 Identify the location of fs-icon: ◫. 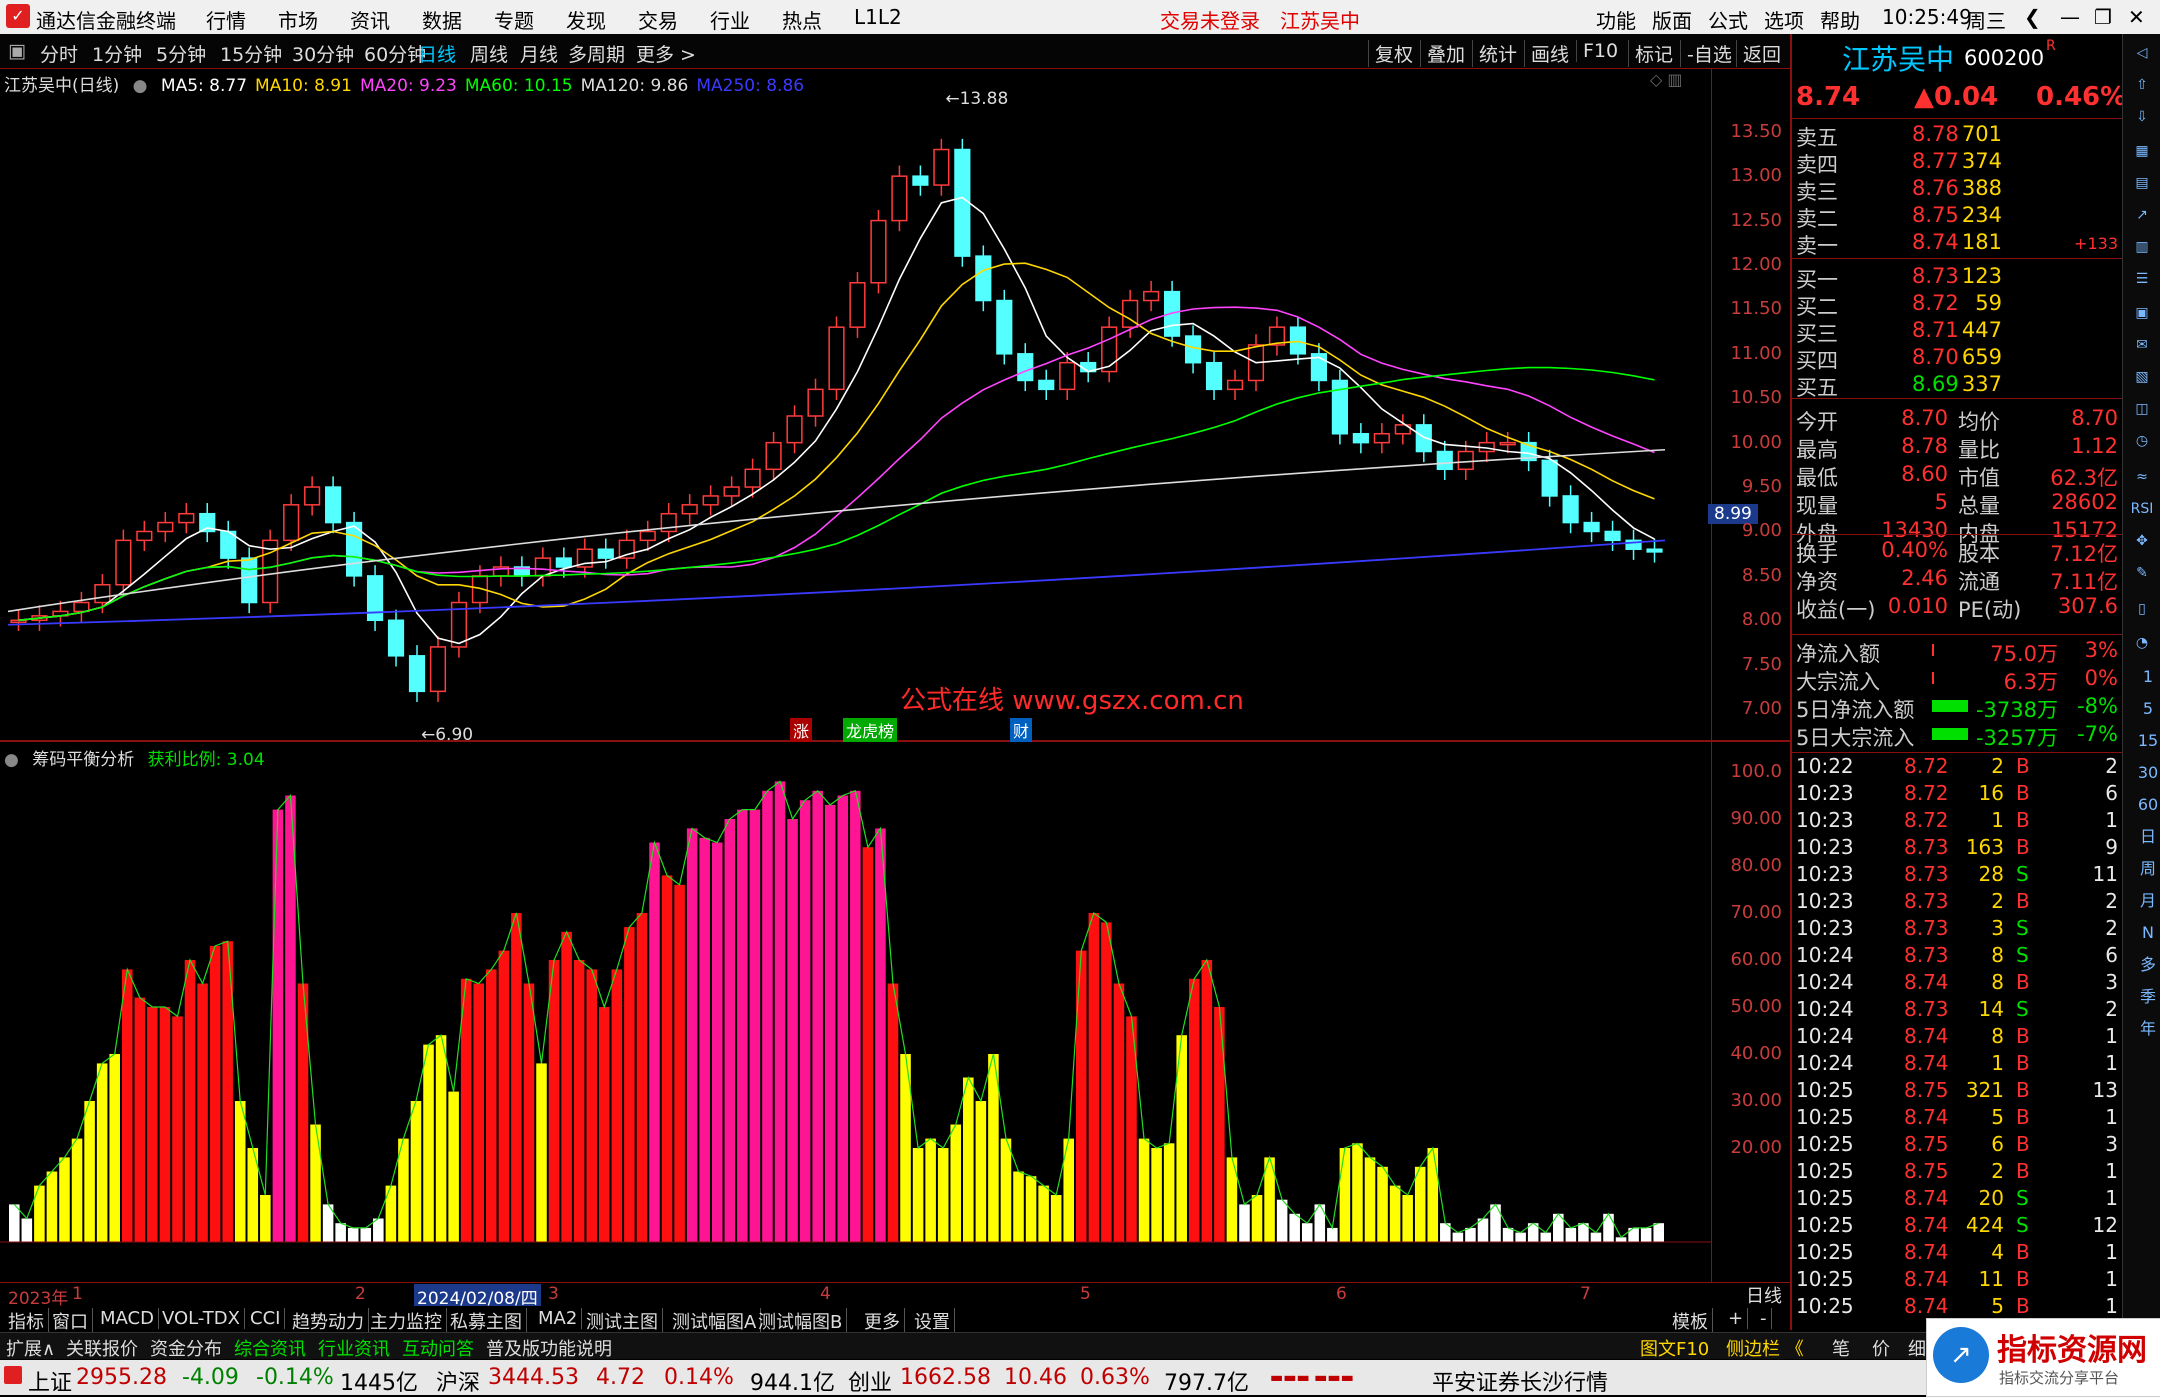
(2142, 409).